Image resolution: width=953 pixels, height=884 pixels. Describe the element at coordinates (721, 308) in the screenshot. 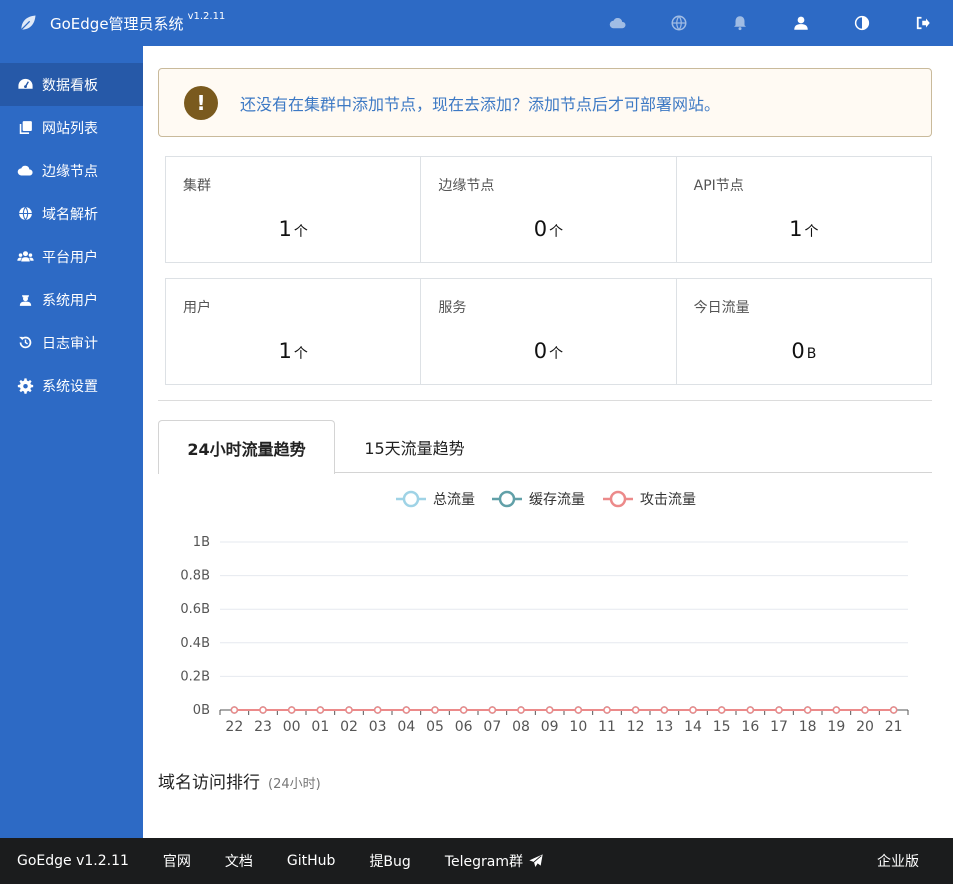

I see `stat-label: 今日流量` at that location.